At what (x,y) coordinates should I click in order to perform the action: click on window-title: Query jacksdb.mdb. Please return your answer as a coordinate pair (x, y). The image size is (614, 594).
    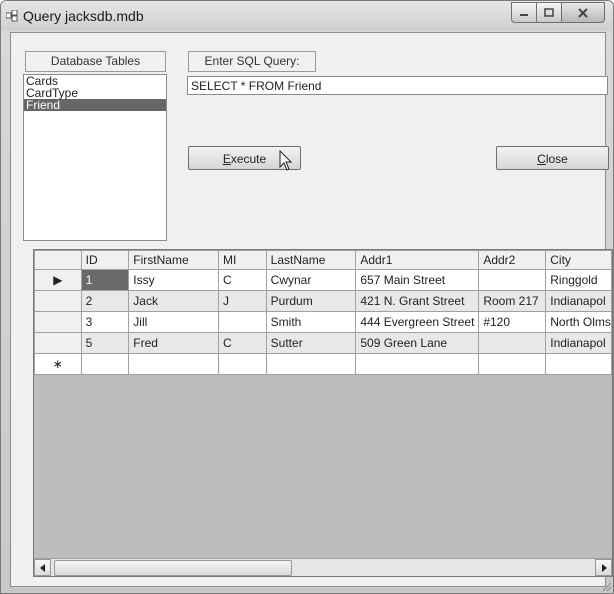
    Looking at the image, I should click on (83, 16).